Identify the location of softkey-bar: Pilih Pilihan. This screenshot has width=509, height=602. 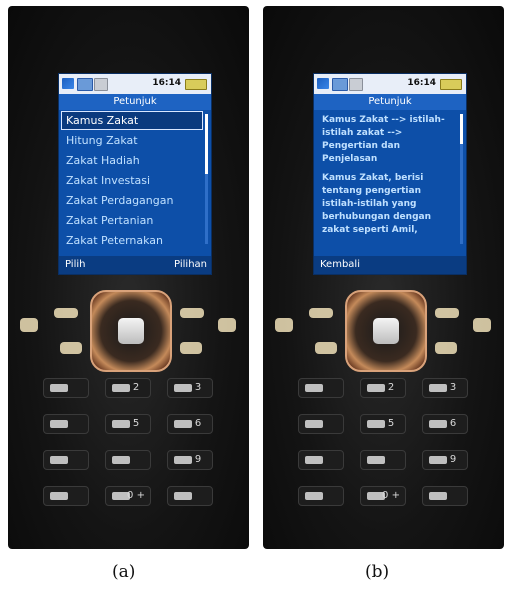
(135, 265).